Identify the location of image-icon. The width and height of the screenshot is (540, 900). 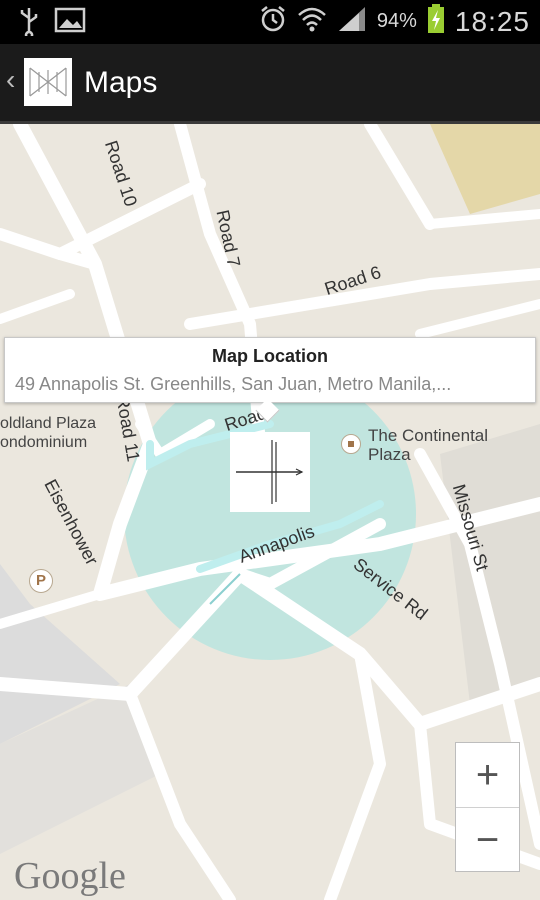
(70, 23).